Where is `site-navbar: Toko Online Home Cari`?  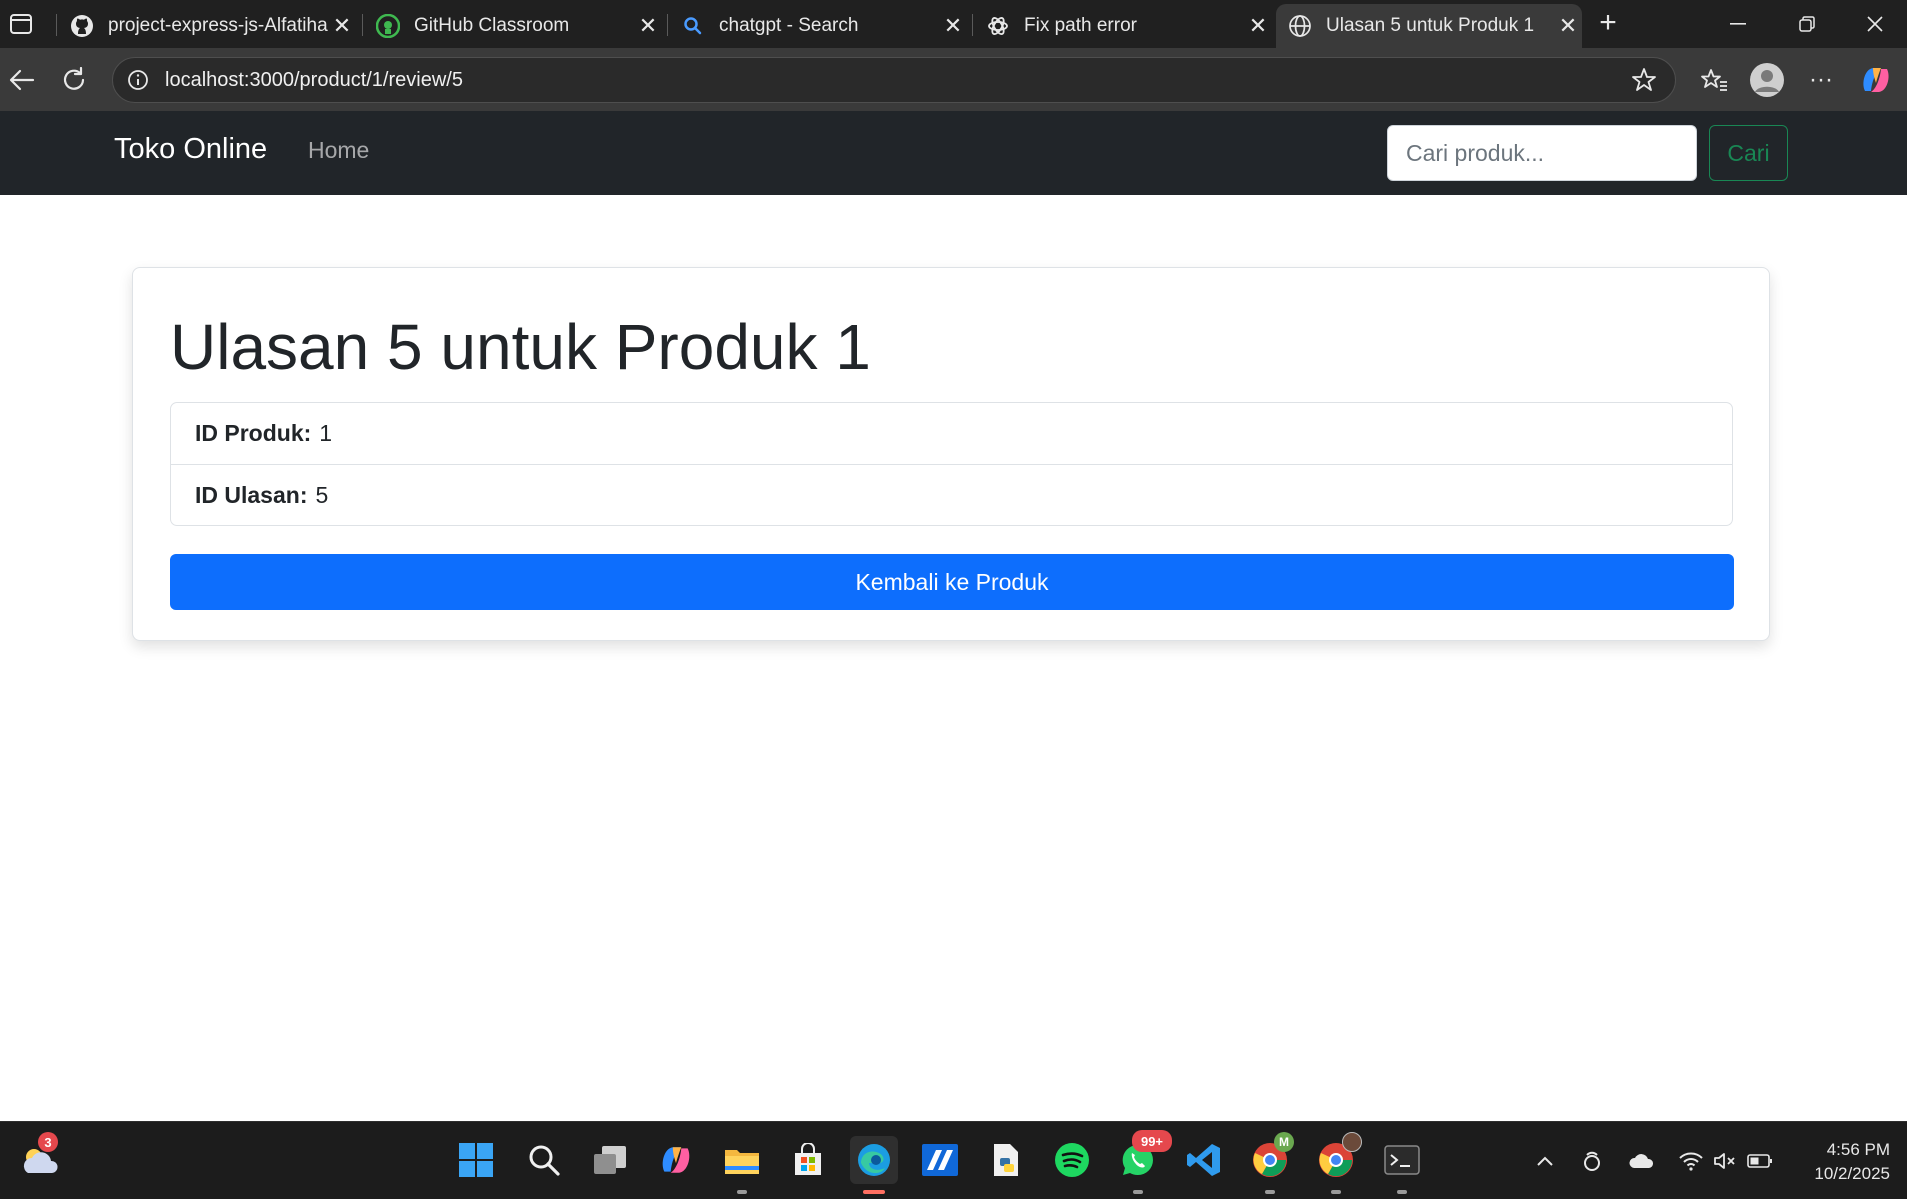 site-navbar: Toko Online Home Cari is located at coordinates (953, 153).